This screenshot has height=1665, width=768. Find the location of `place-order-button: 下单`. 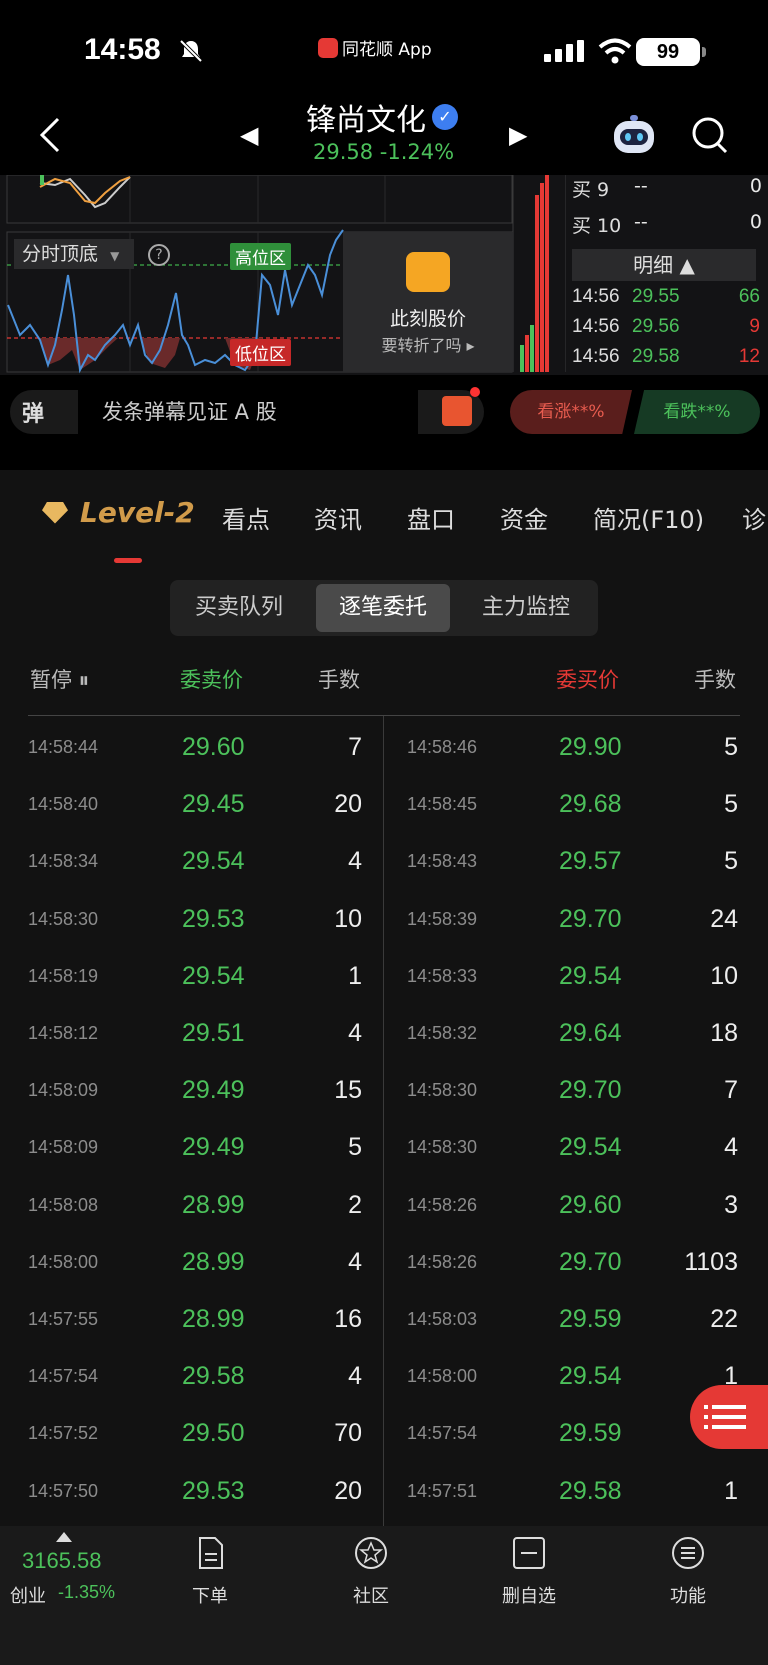

place-order-button: 下单 is located at coordinates (210, 1572).